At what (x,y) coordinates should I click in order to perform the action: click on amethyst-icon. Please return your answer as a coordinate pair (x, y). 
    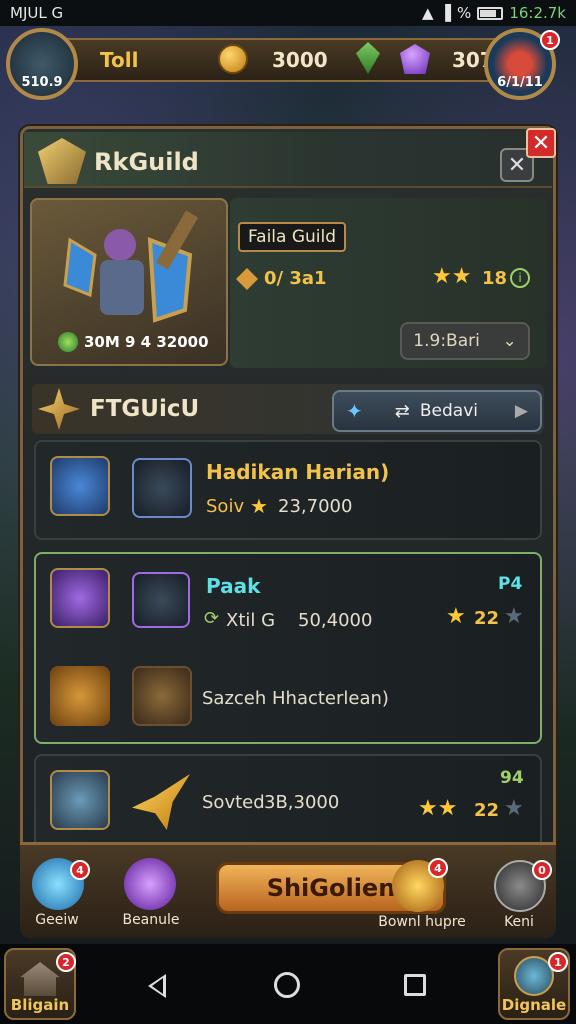
    Looking at the image, I should click on (80, 598).